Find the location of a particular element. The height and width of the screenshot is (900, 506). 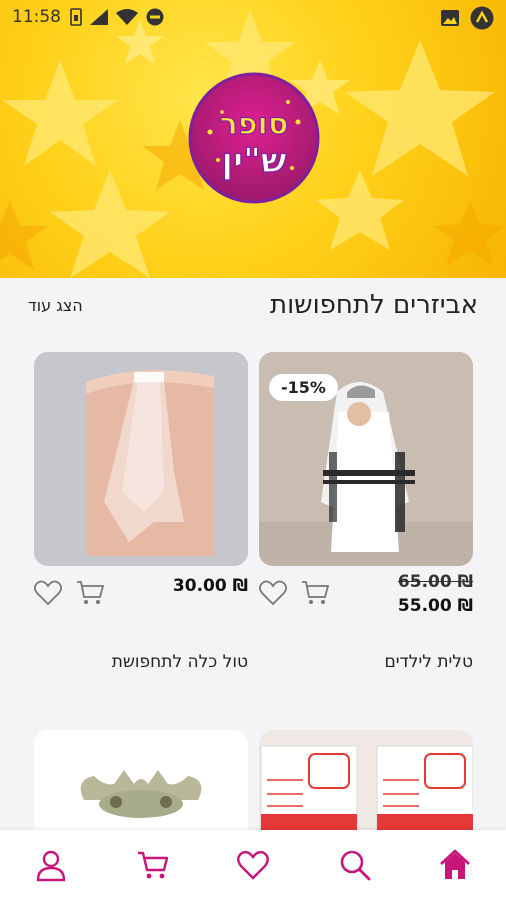

heart-icon is located at coordinates (253, 865).